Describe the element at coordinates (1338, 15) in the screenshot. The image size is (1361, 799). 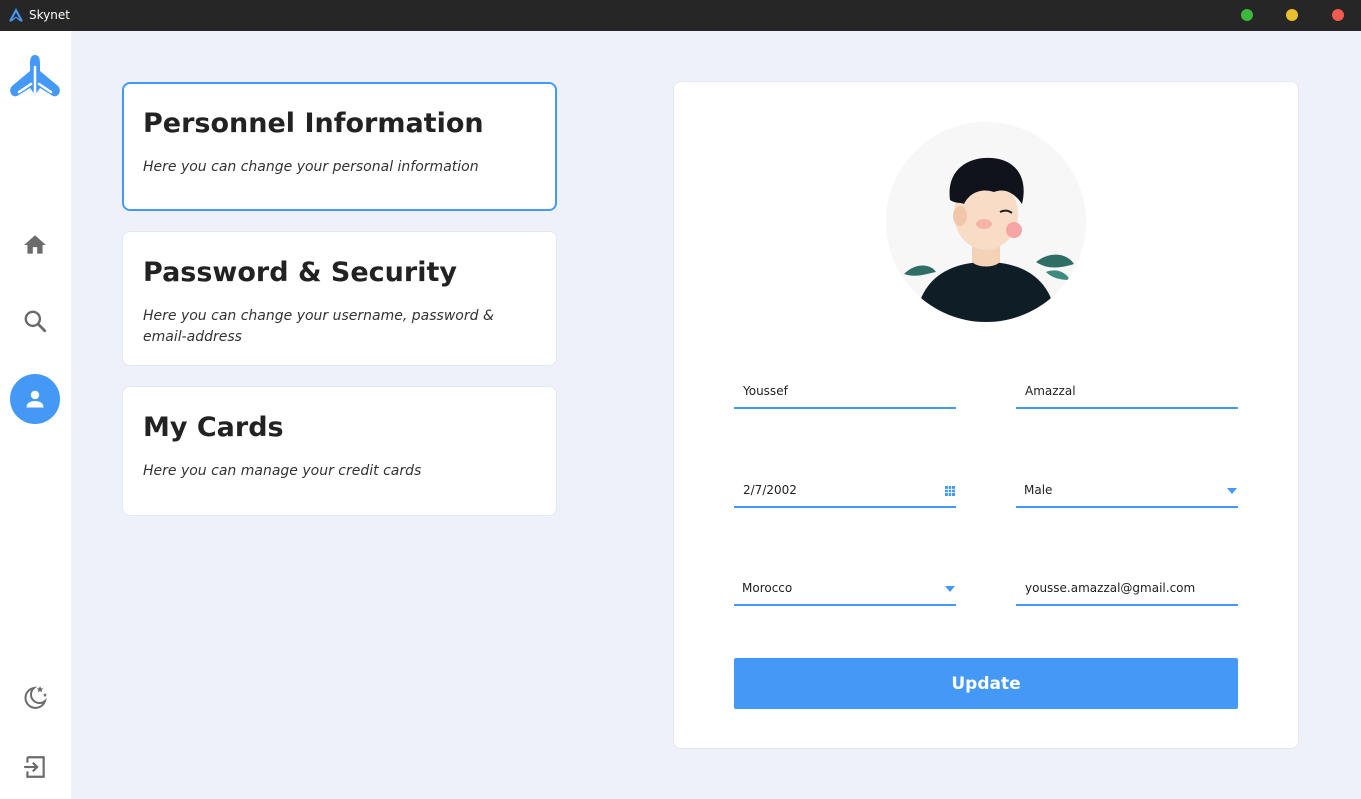
I see `close-button` at that location.